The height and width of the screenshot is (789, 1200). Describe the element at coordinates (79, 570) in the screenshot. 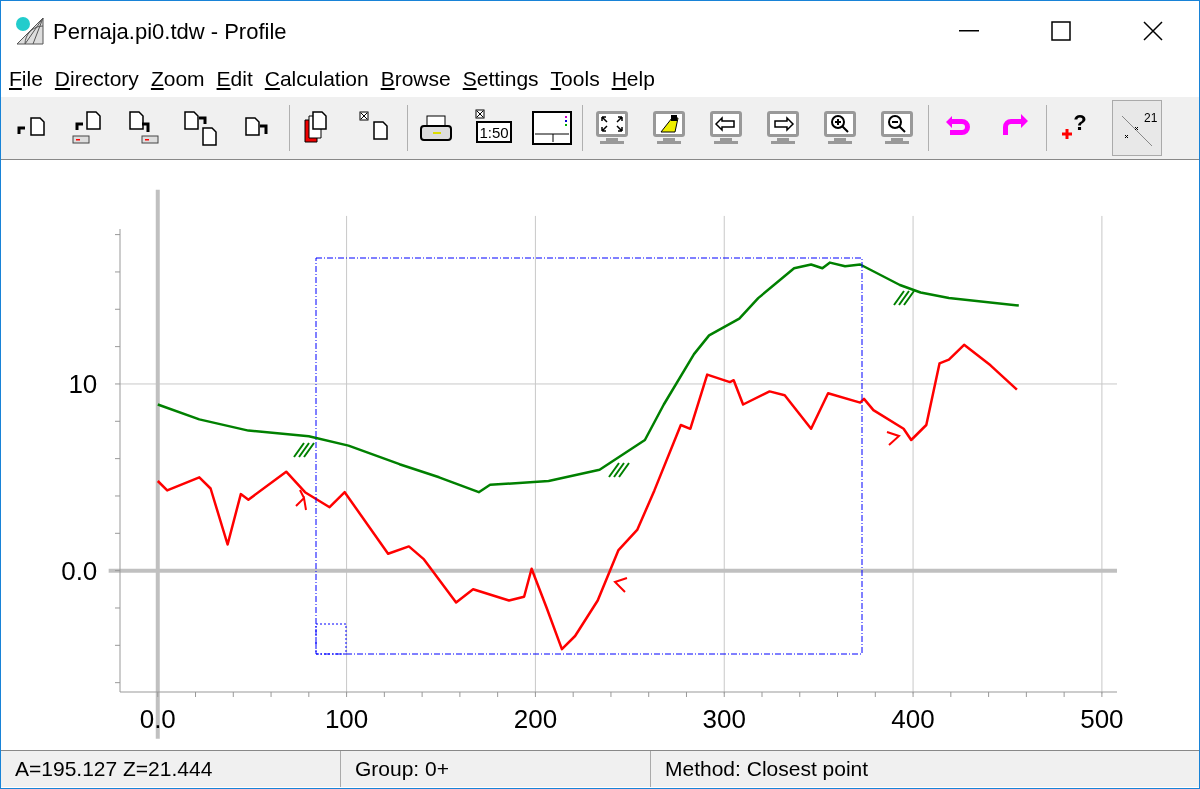

I see `y-tick-label: 0.0` at that location.